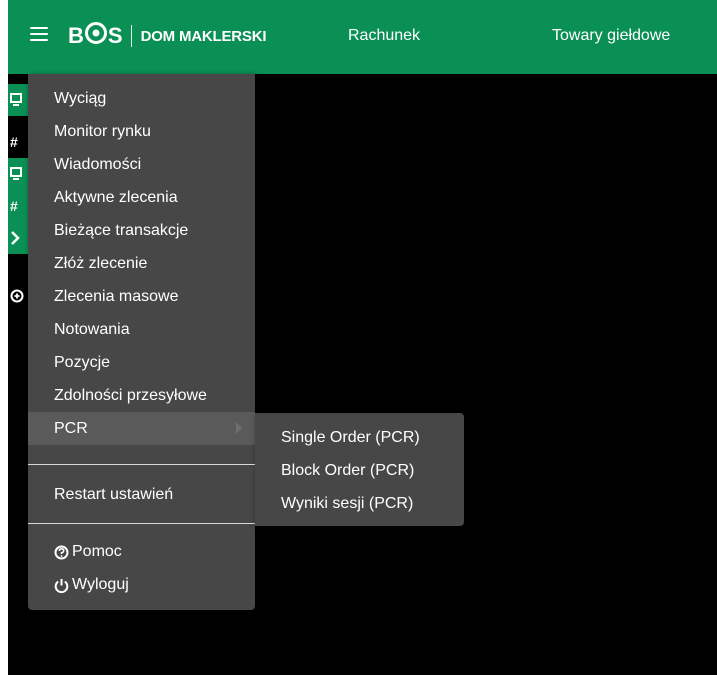 The height and width of the screenshot is (675, 717). What do you see at coordinates (61, 552) in the screenshot?
I see `help-icon` at bounding box center [61, 552].